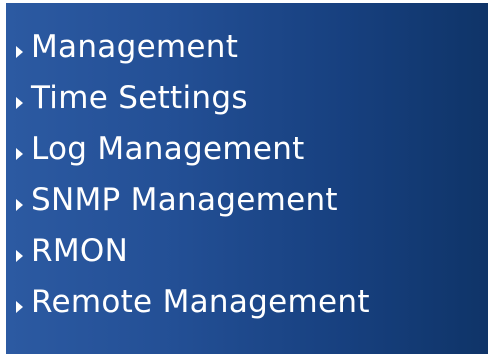 The height and width of the screenshot is (360, 494). What do you see at coordinates (135, 46) in the screenshot?
I see `menu-item-label: Management` at bounding box center [135, 46].